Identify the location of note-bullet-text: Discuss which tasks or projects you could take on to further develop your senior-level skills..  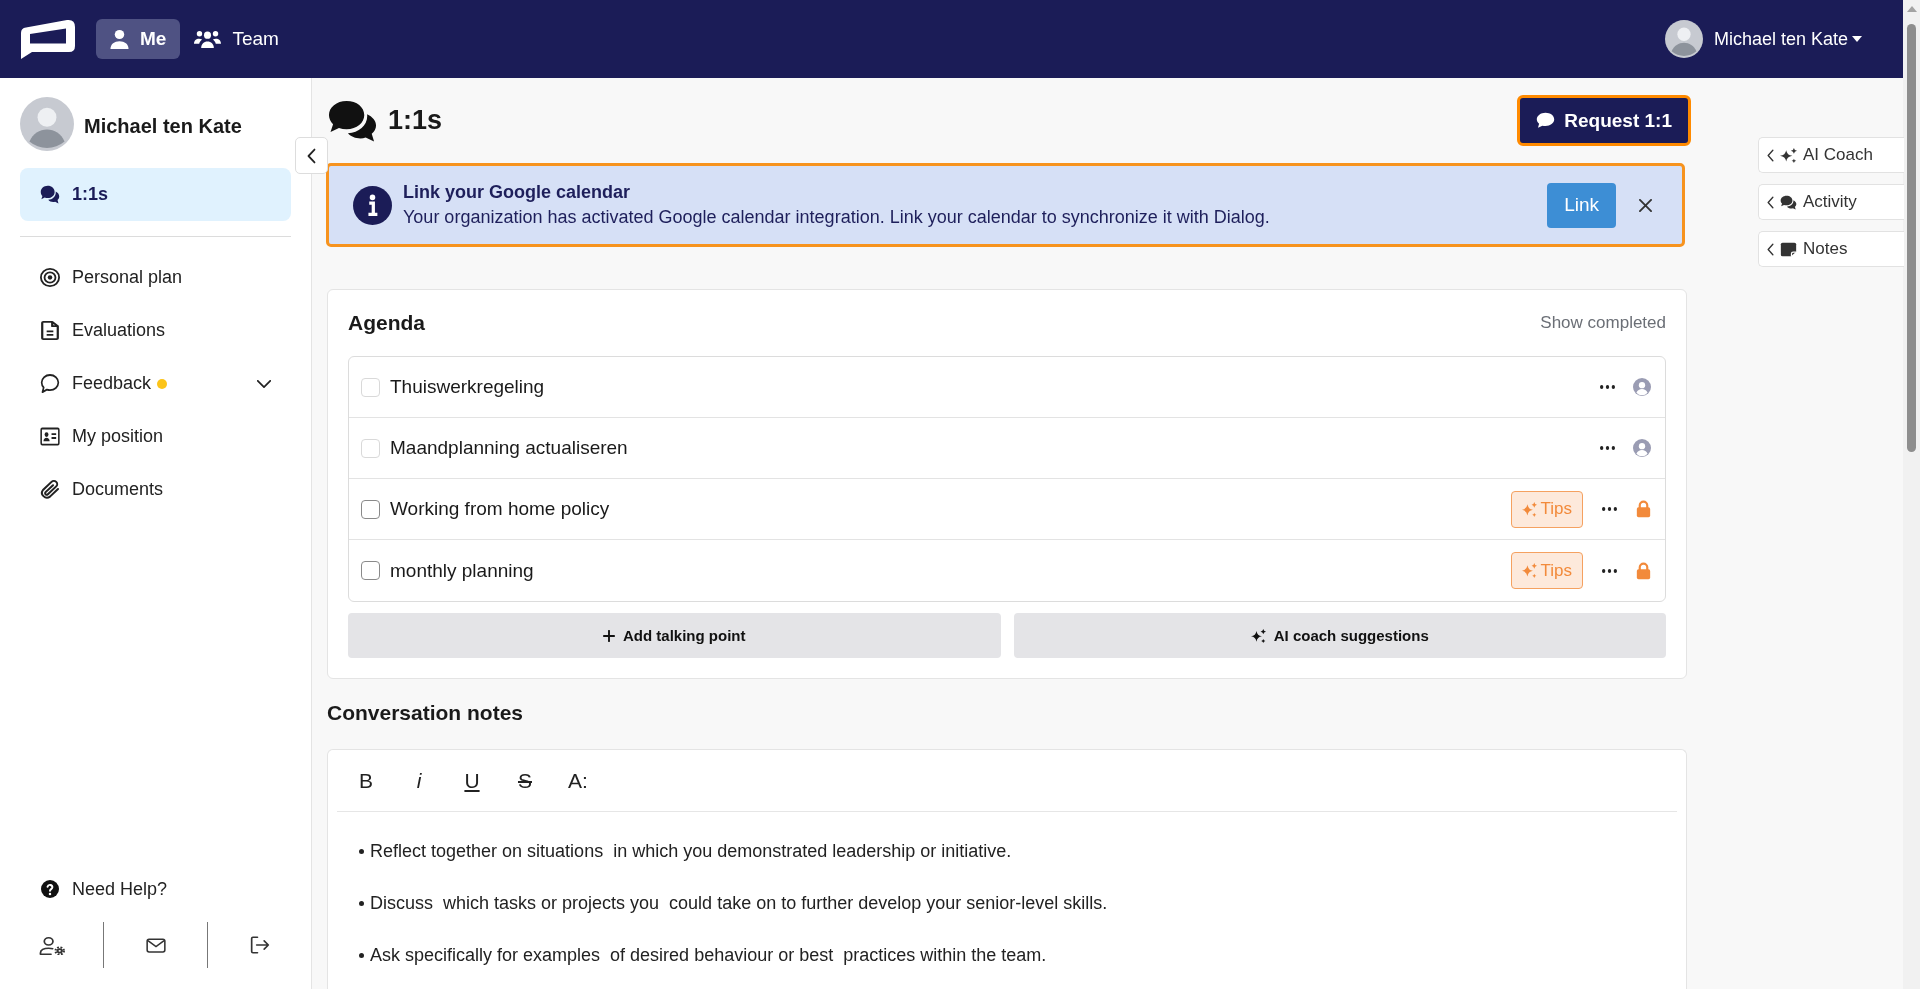
(739, 903).